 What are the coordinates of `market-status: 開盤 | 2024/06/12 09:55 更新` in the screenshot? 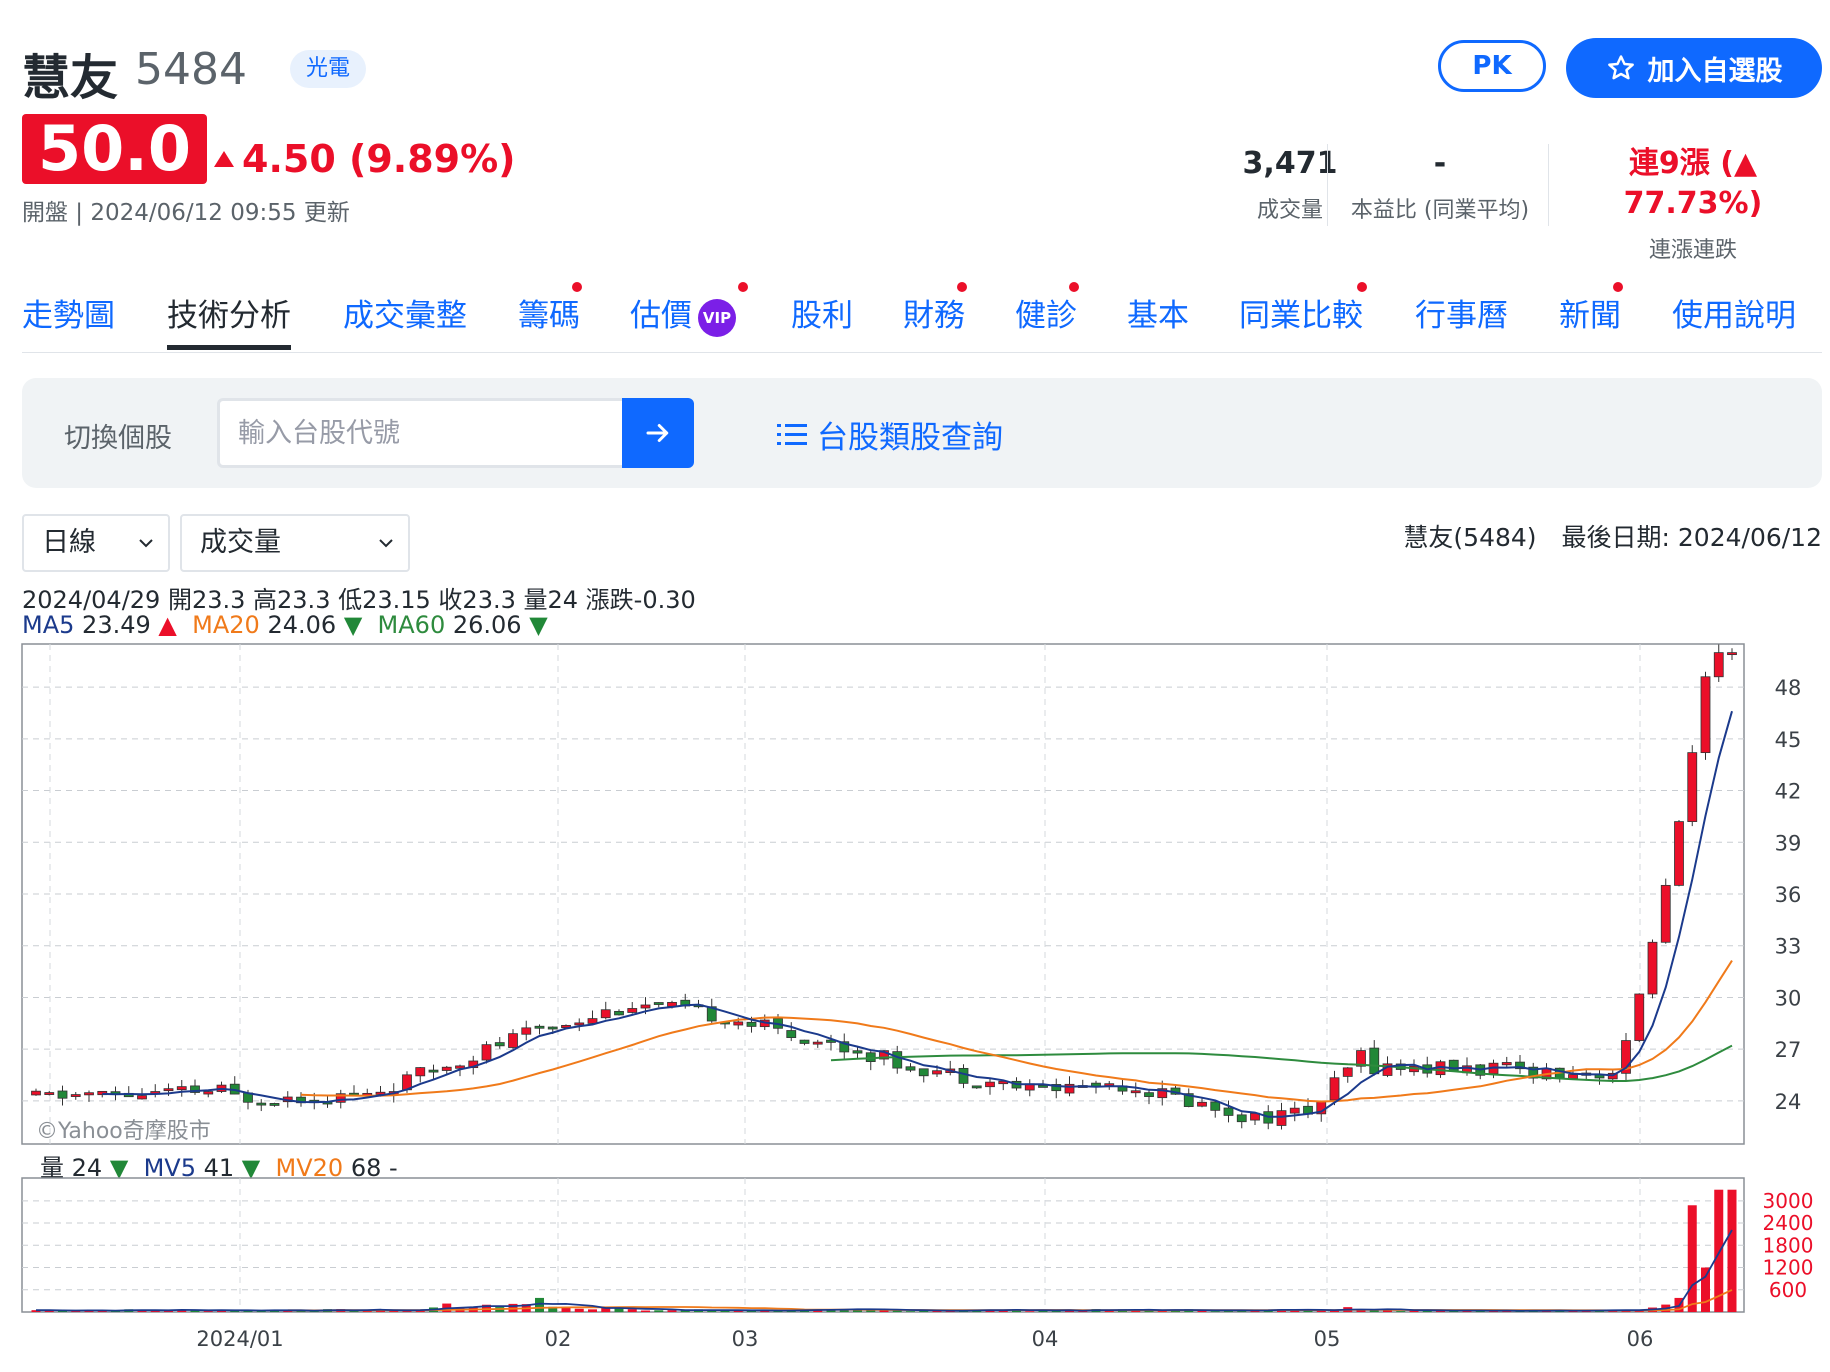 It's located at (186, 213).